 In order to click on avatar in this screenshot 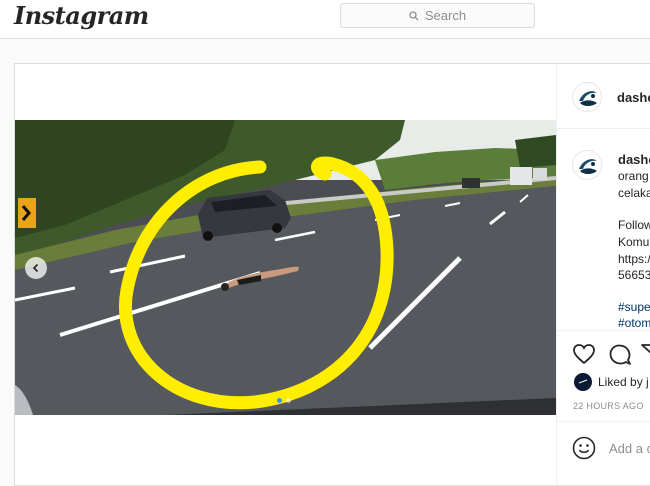, I will do `click(587, 97)`.